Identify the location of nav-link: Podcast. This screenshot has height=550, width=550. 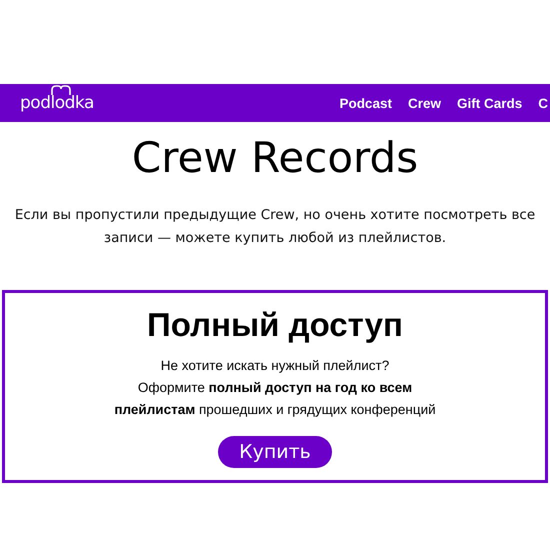
(365, 103).